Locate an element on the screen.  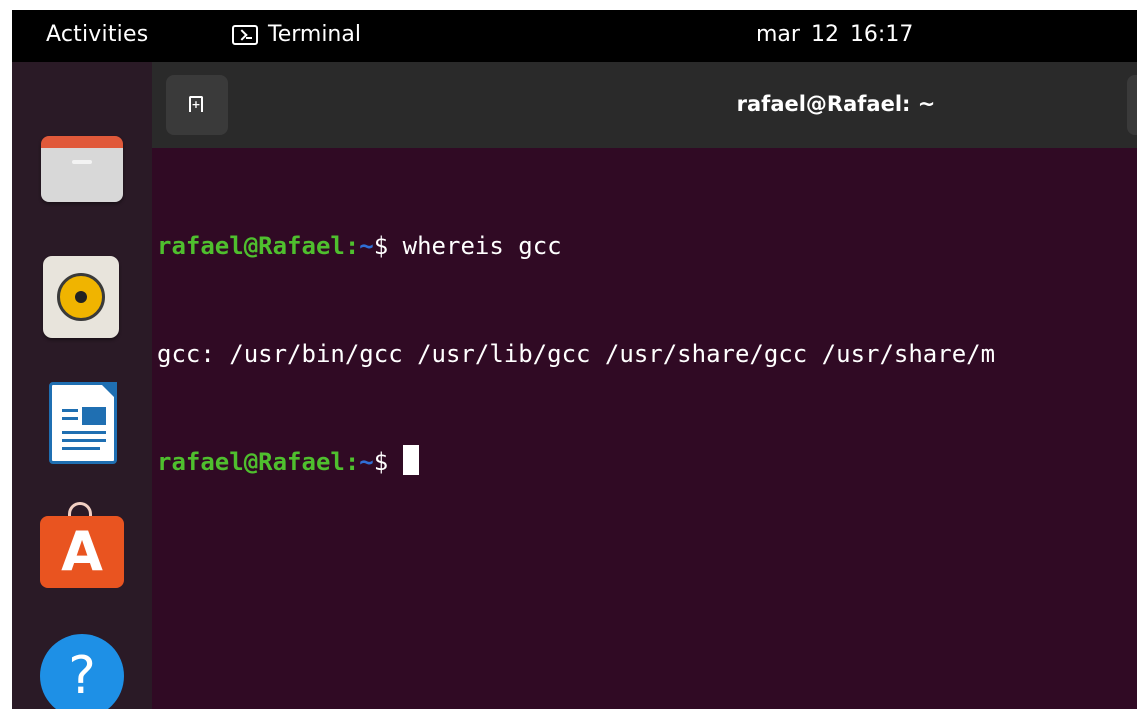
clock: mar 12 16:17 is located at coordinates (834, 34).